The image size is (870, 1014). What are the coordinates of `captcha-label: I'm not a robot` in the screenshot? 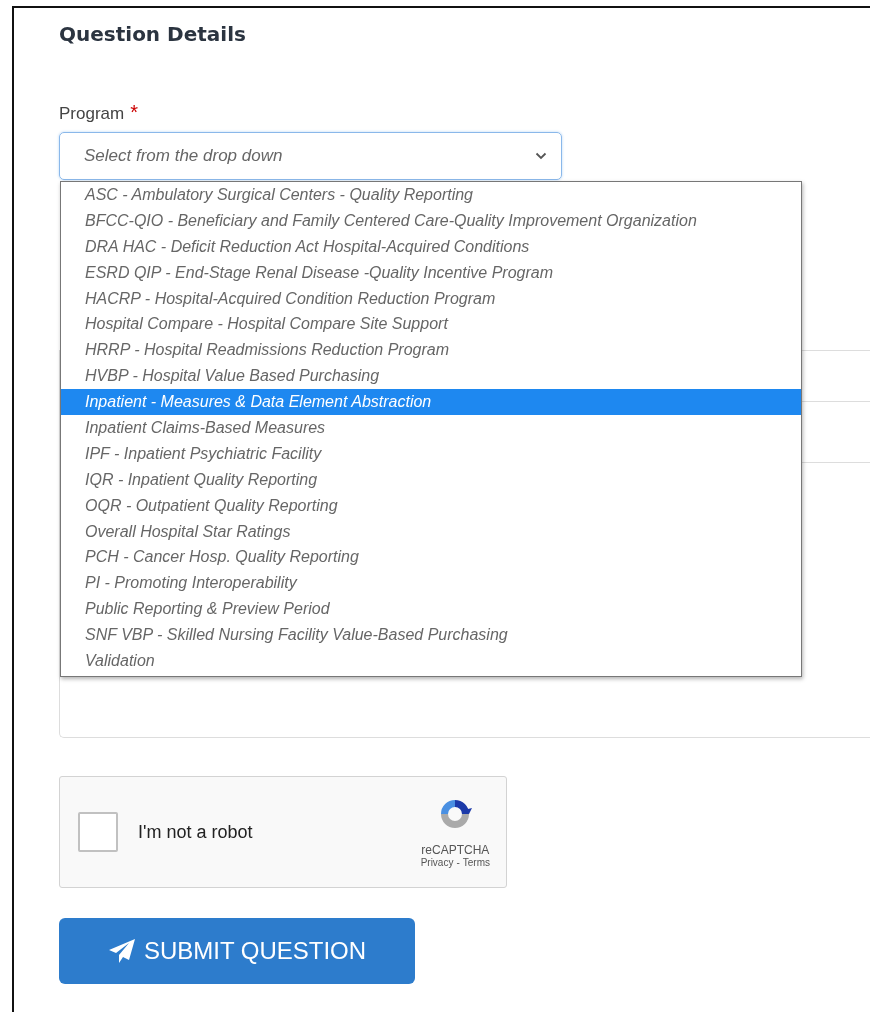 It's located at (196, 832).